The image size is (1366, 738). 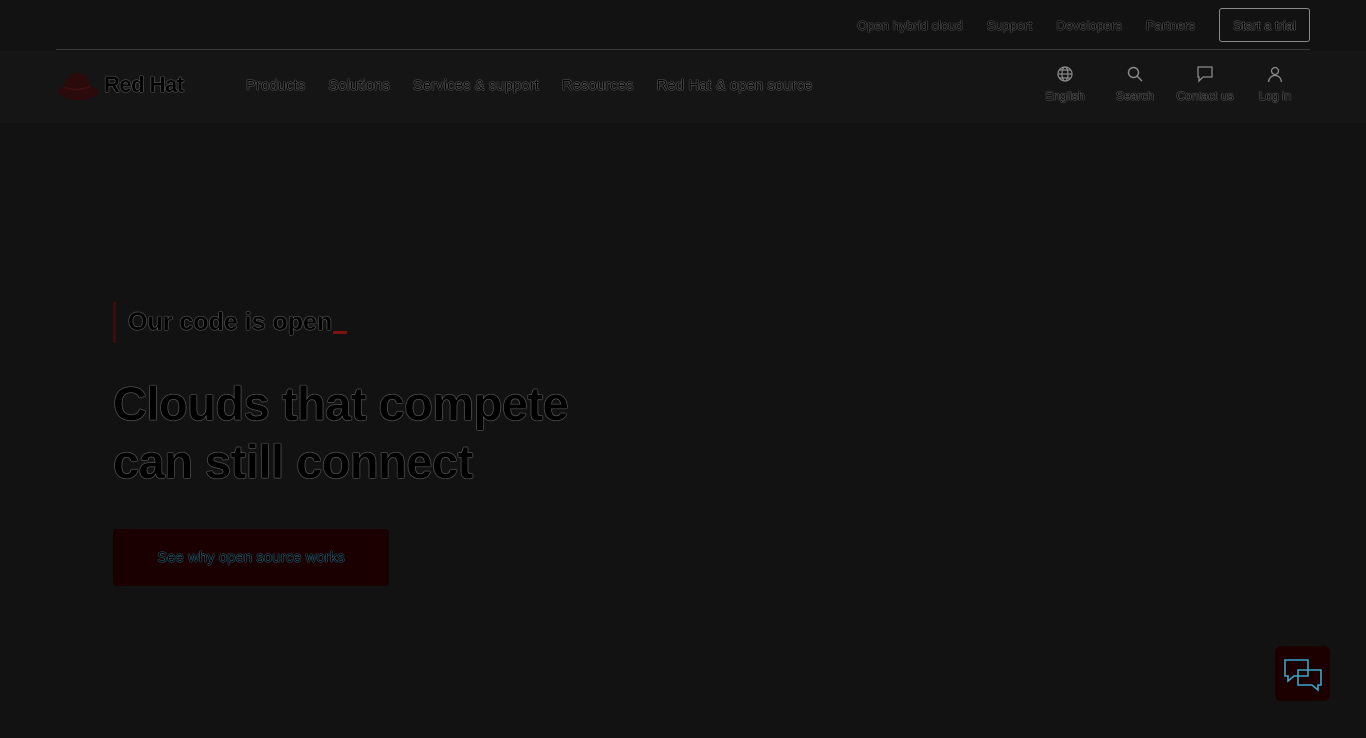 What do you see at coordinates (1275, 84) in the screenshot?
I see `log-in-button: Log in` at bounding box center [1275, 84].